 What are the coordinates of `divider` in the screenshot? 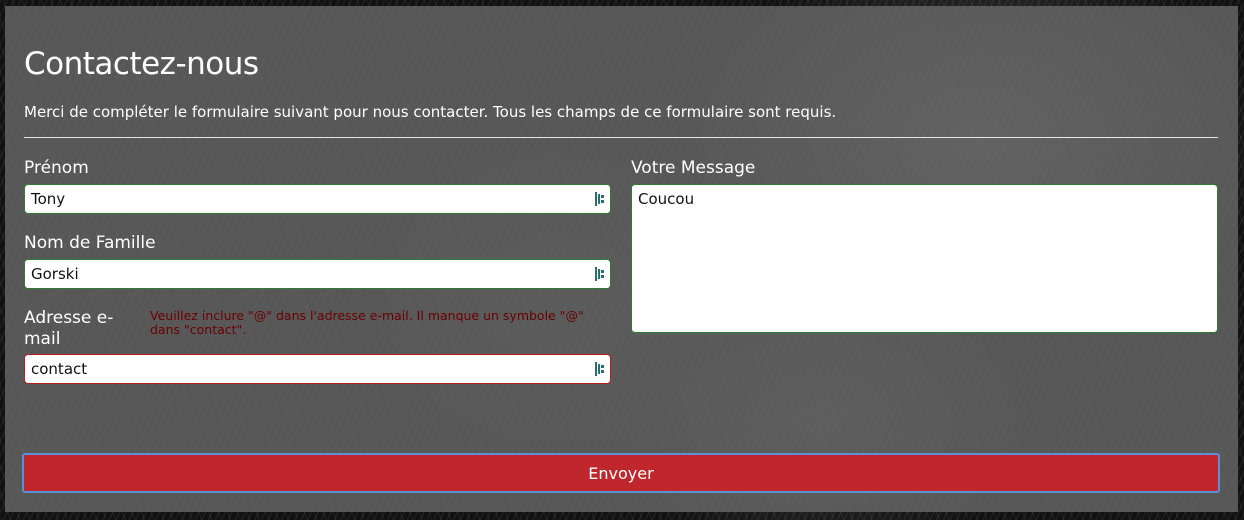 It's located at (621, 137).